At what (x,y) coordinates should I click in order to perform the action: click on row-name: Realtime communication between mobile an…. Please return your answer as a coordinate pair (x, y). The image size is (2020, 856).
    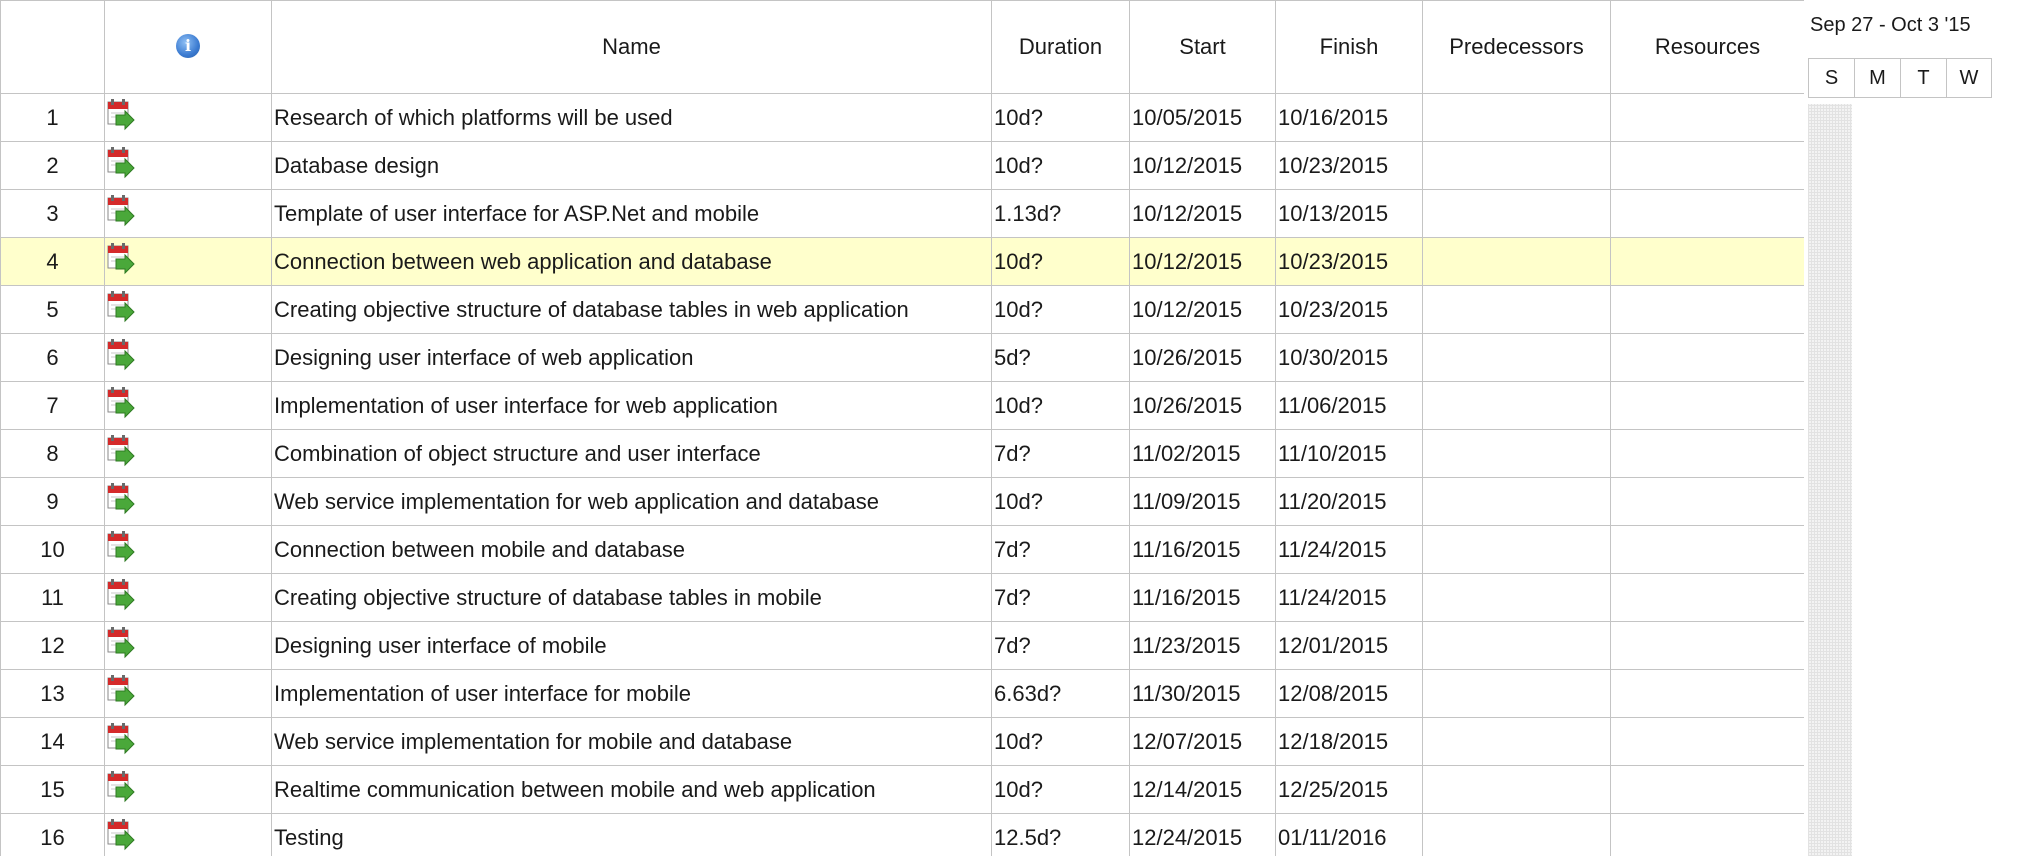
    Looking at the image, I should click on (631, 789).